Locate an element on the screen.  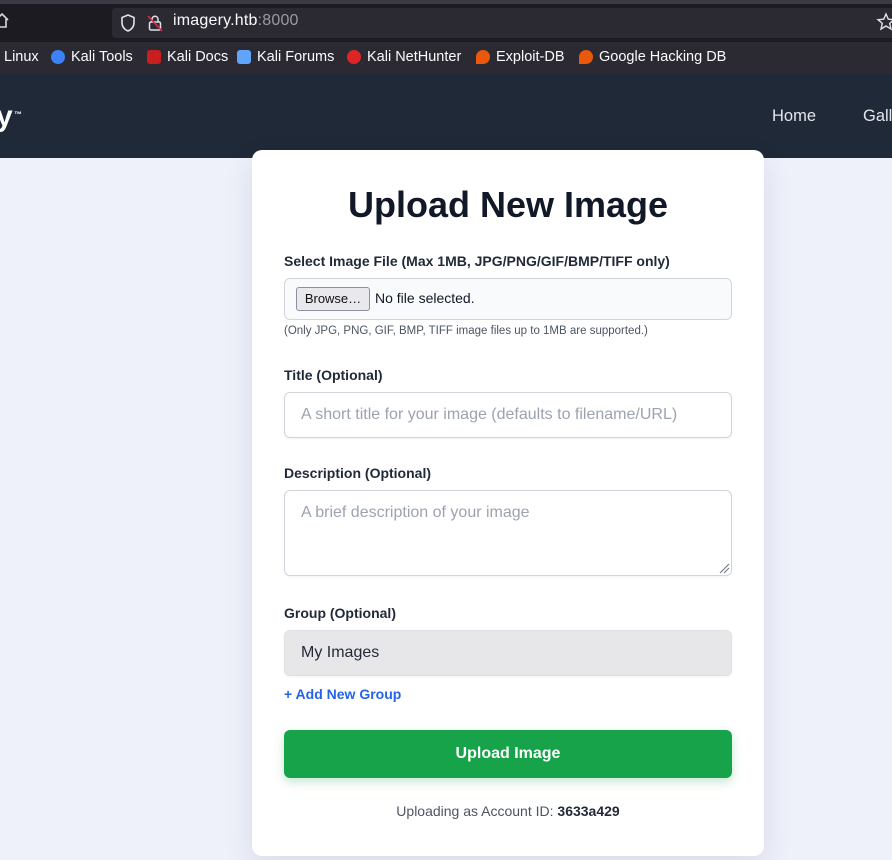
nav-gallery-link: Gall is located at coordinates (877, 116).